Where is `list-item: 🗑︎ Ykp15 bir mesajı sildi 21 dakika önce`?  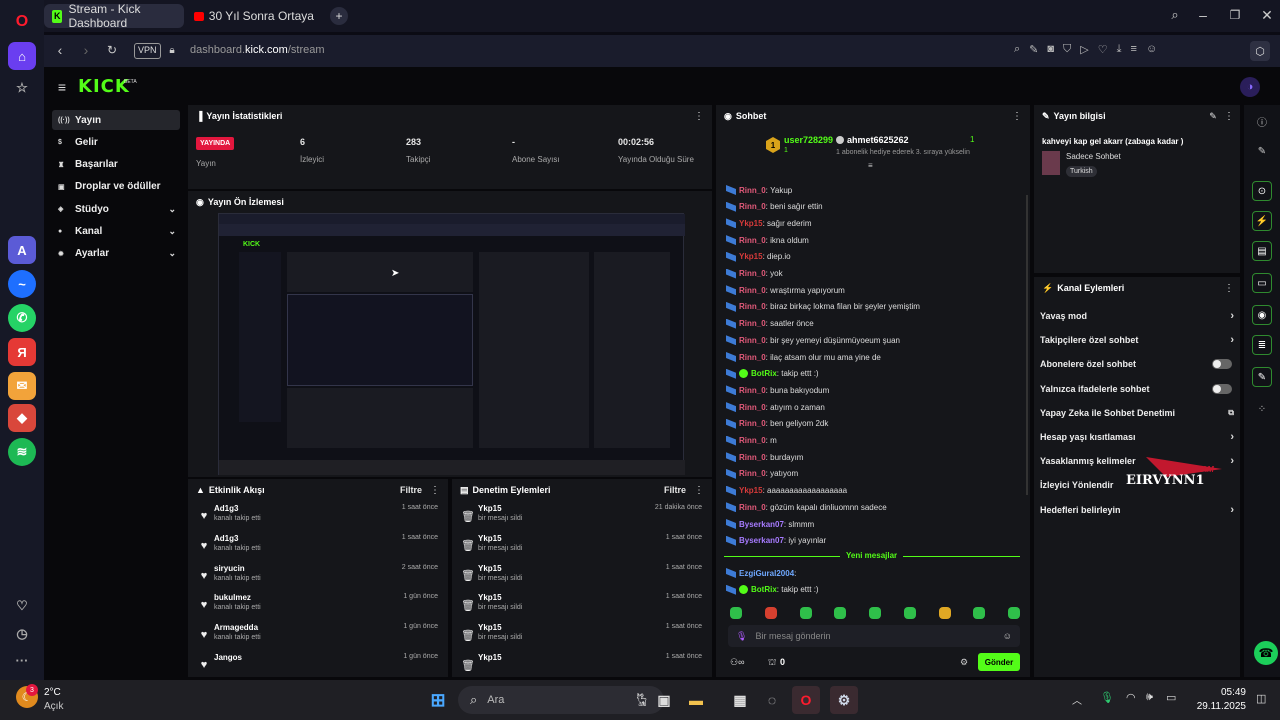 list-item: 🗑︎ Ykp15 bir mesajı sildi 21 dakika önce is located at coordinates (582, 518).